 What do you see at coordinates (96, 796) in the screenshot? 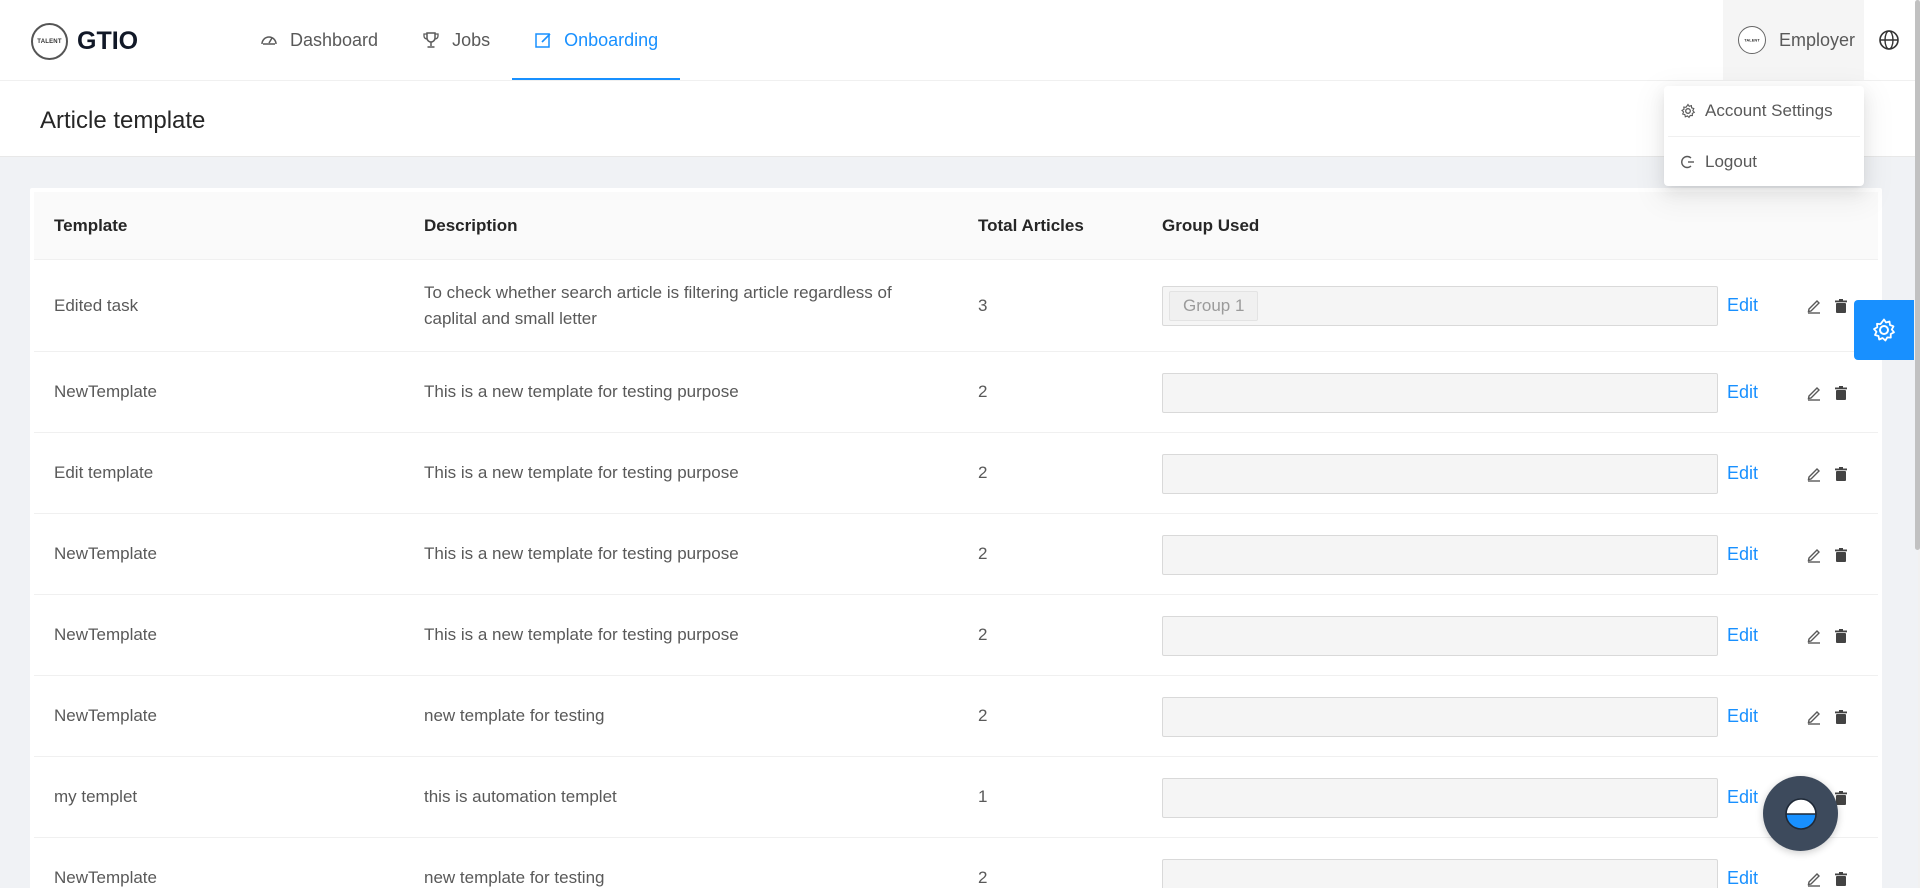
I see `template-name-cell: my templet` at bounding box center [96, 796].